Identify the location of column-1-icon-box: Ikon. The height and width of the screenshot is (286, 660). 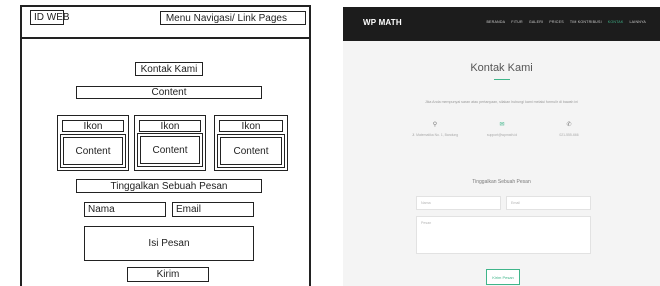
(93, 126).